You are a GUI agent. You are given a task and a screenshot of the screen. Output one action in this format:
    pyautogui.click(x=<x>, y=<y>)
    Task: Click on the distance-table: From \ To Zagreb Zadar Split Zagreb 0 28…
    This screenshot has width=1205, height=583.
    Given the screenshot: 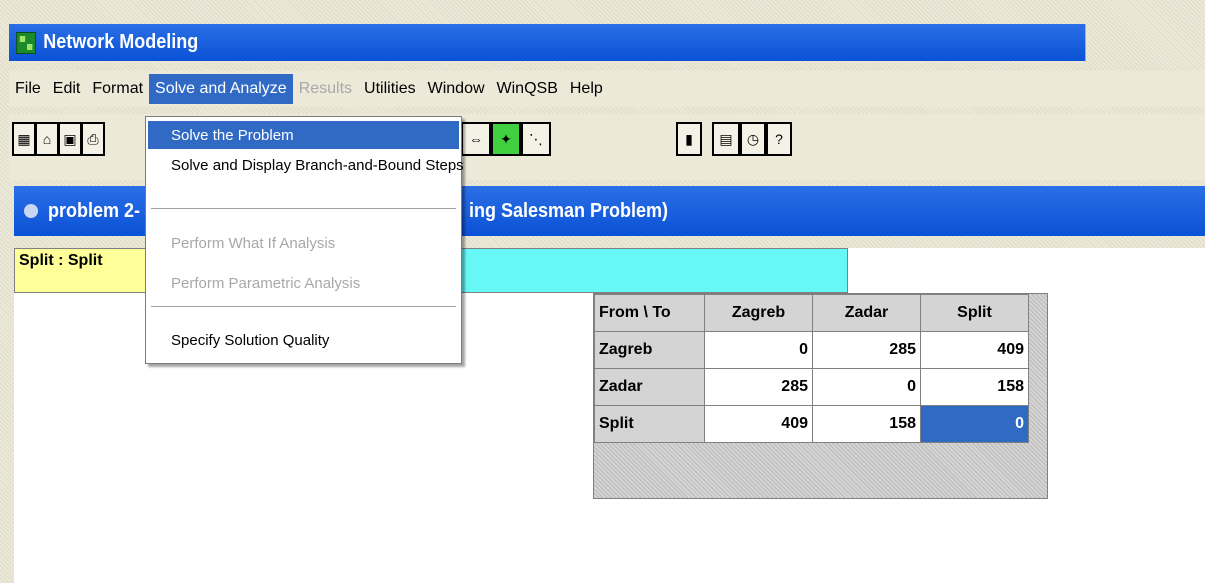 What is the action you would take?
    pyautogui.click(x=811, y=368)
    